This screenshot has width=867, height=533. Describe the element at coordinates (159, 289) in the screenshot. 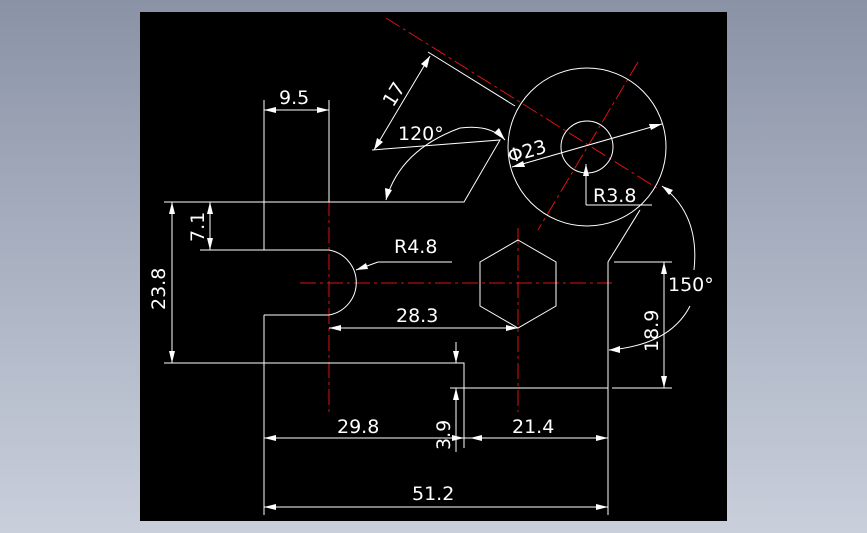

I see `dimension-label-23-8: 23.8` at that location.